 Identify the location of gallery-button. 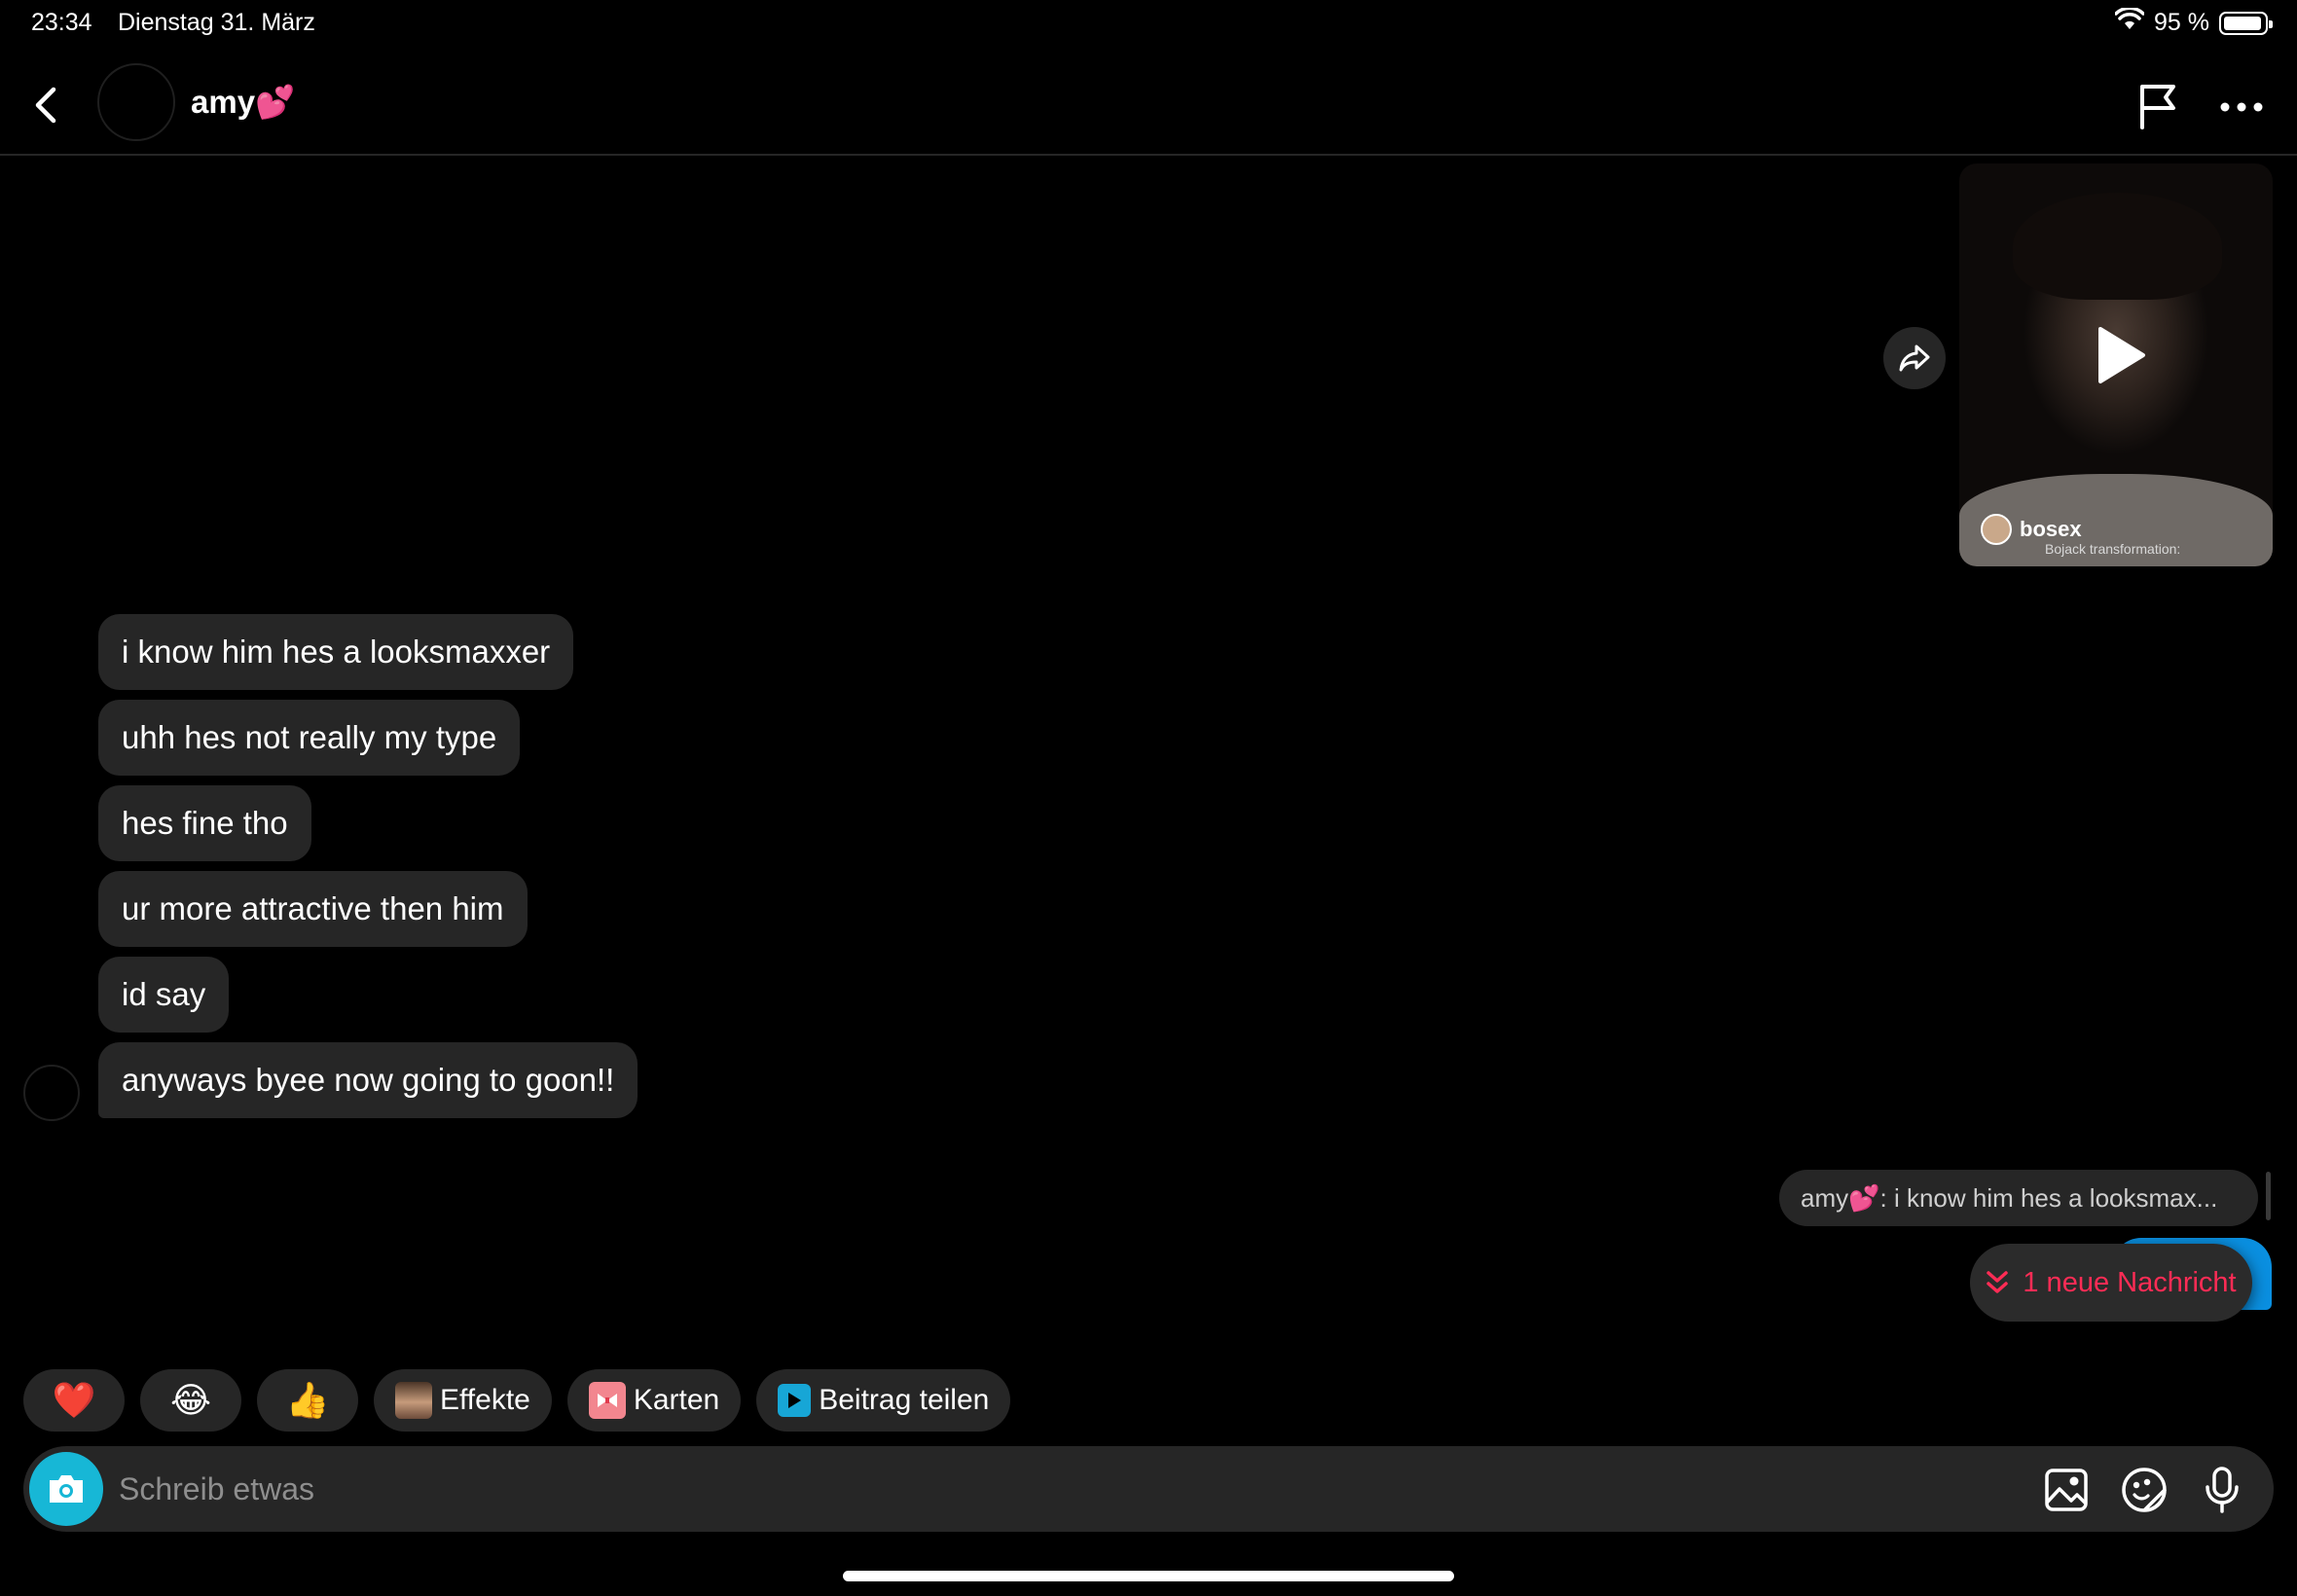
(2066, 1490).